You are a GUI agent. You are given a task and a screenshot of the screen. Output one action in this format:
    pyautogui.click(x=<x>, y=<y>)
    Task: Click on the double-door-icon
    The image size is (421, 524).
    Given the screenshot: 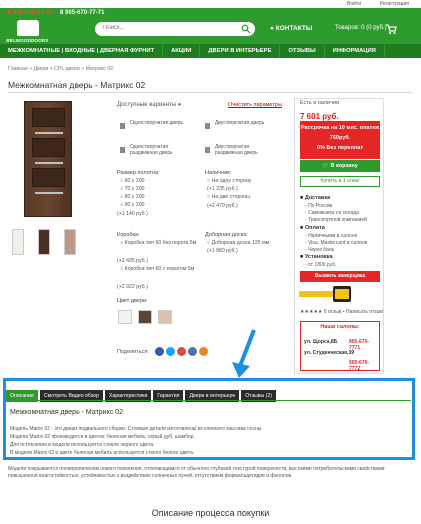 What is the action you would take?
    pyautogui.click(x=207, y=126)
    